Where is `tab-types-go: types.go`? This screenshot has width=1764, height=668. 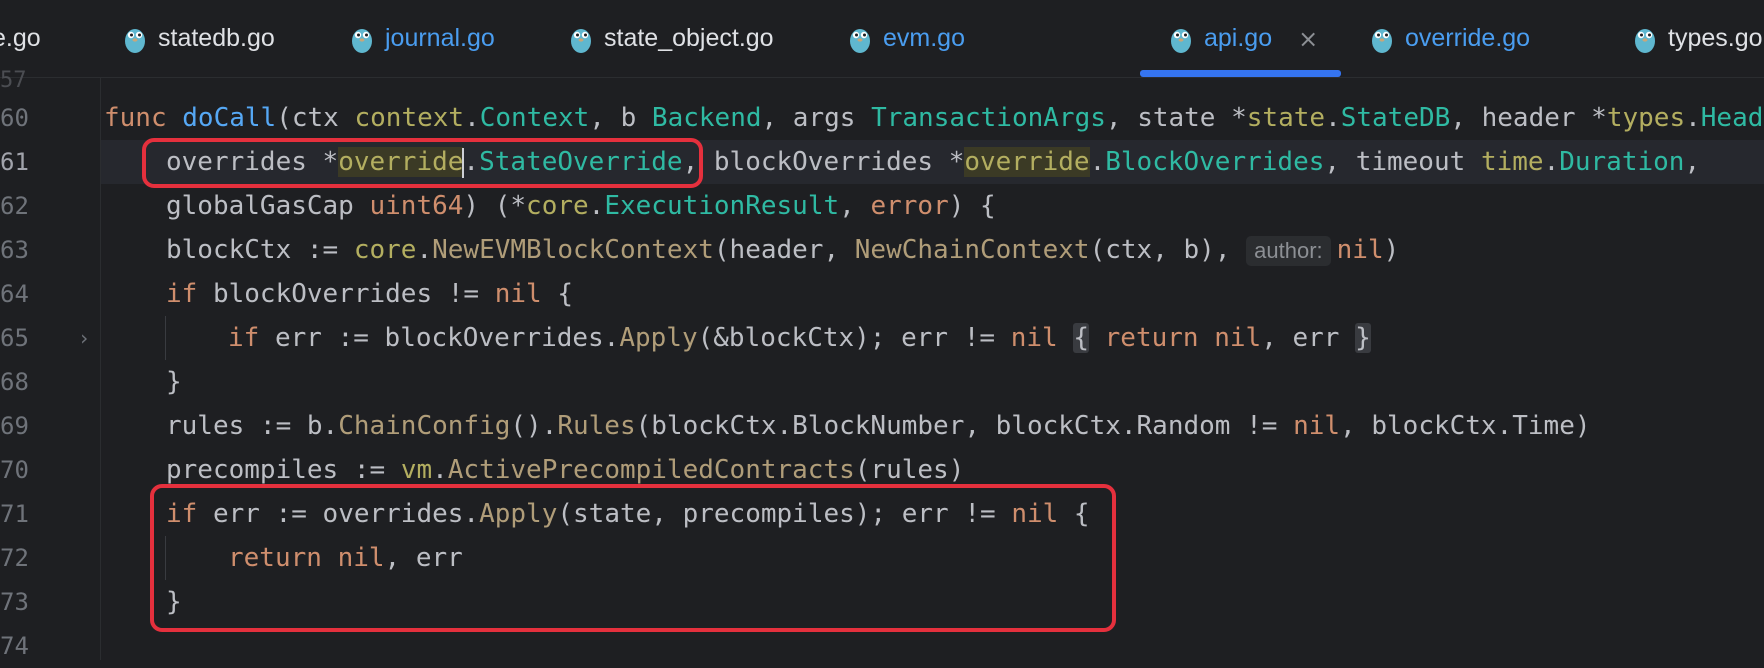
tab-types-go: types.go is located at coordinates (1697, 38).